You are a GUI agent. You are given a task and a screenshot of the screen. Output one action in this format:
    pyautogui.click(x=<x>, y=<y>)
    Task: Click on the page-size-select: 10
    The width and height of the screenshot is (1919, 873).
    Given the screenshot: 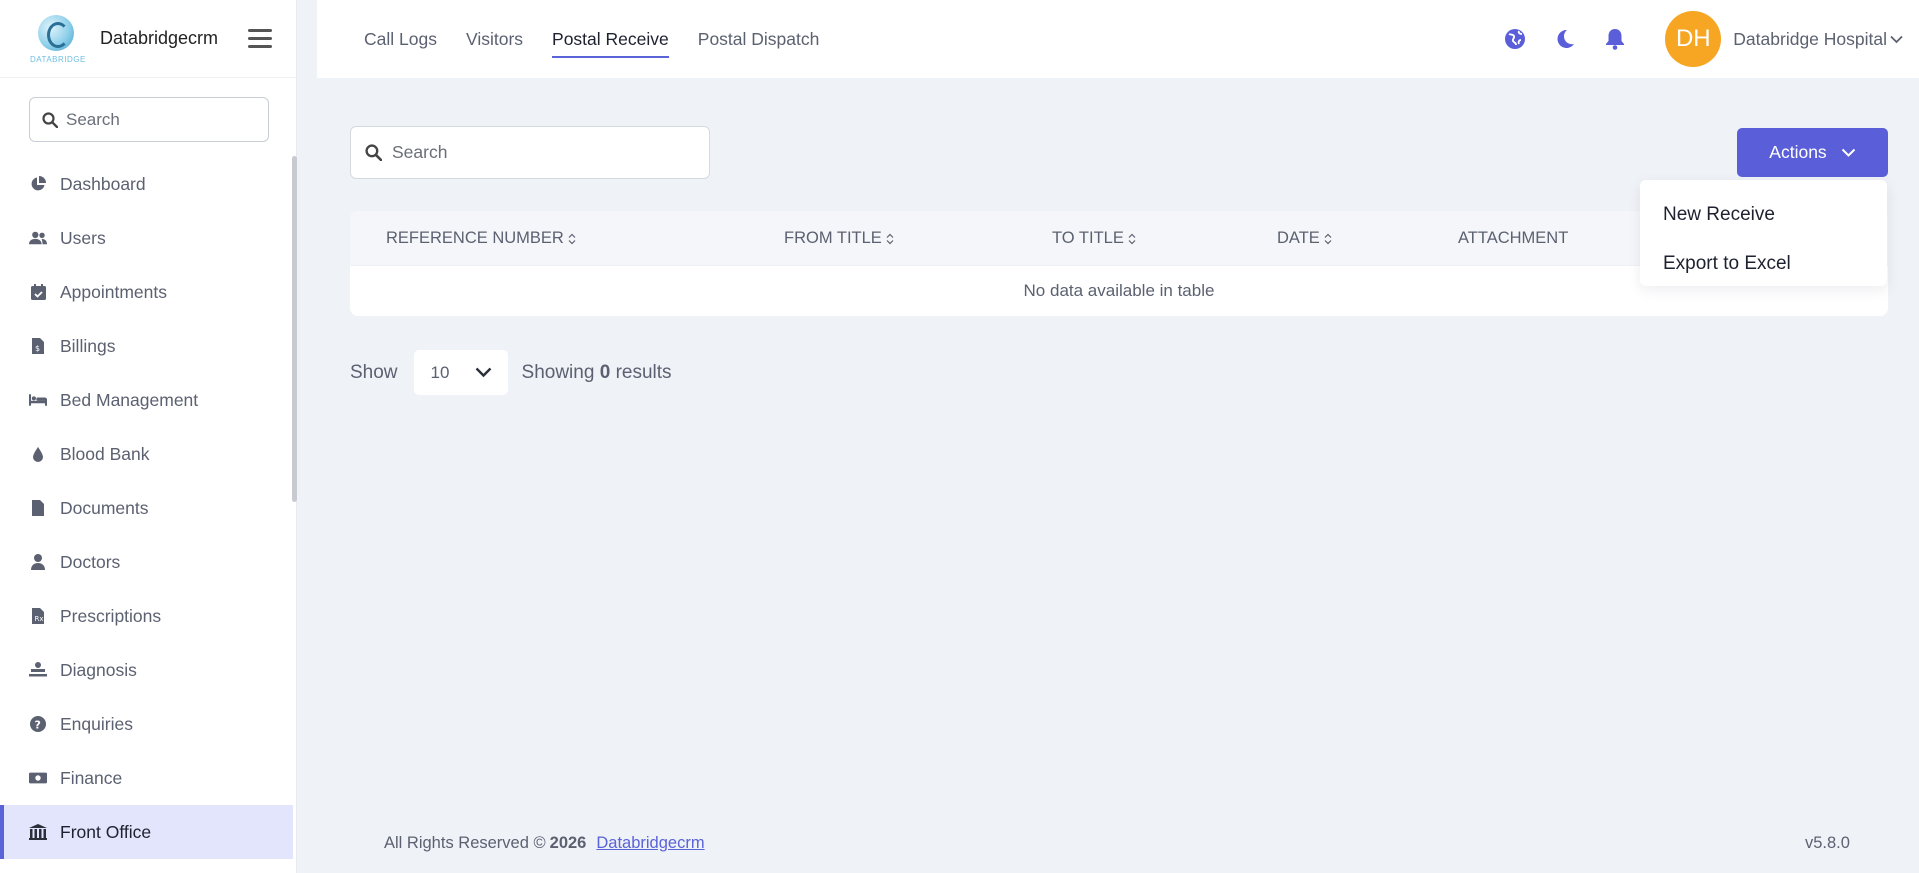 What is the action you would take?
    pyautogui.click(x=460, y=372)
    